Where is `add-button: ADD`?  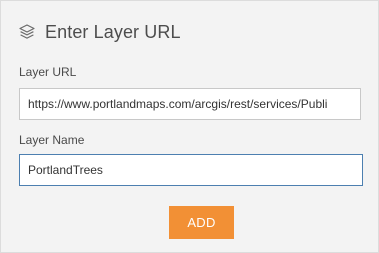
add-button: ADD is located at coordinates (201, 222).